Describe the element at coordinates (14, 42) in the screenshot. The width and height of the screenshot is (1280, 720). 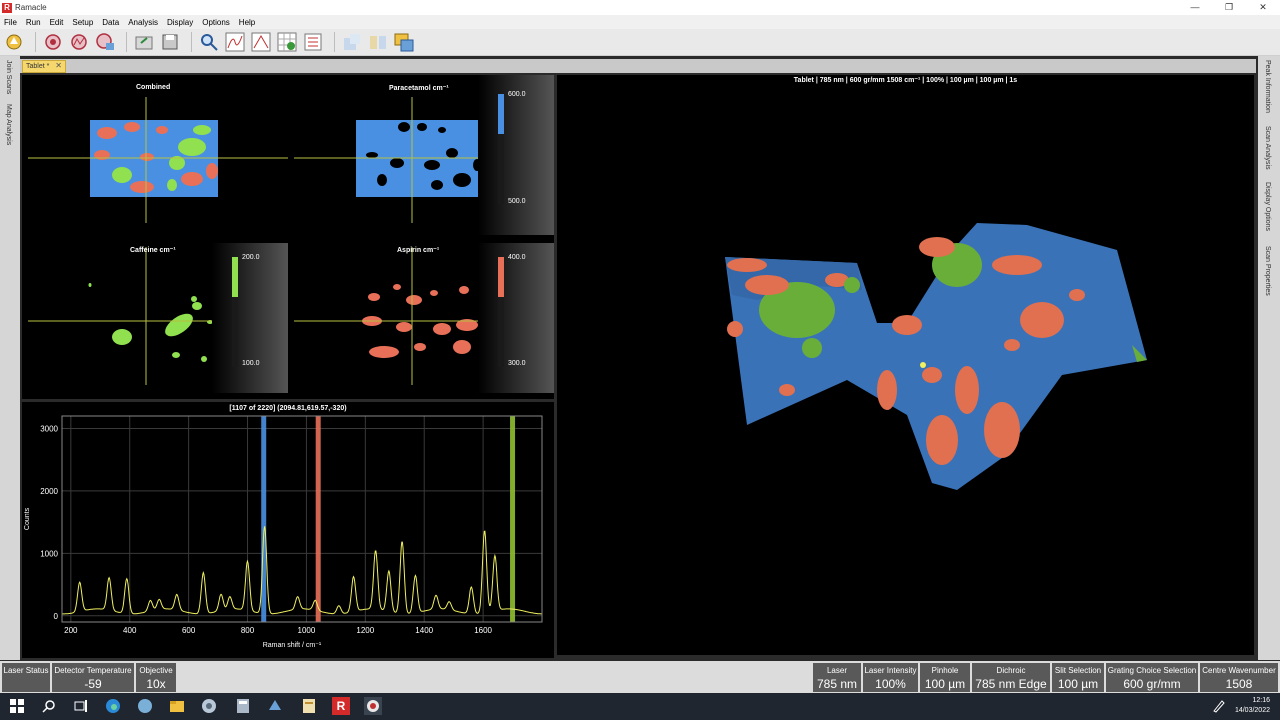
I see `acquire-icon` at that location.